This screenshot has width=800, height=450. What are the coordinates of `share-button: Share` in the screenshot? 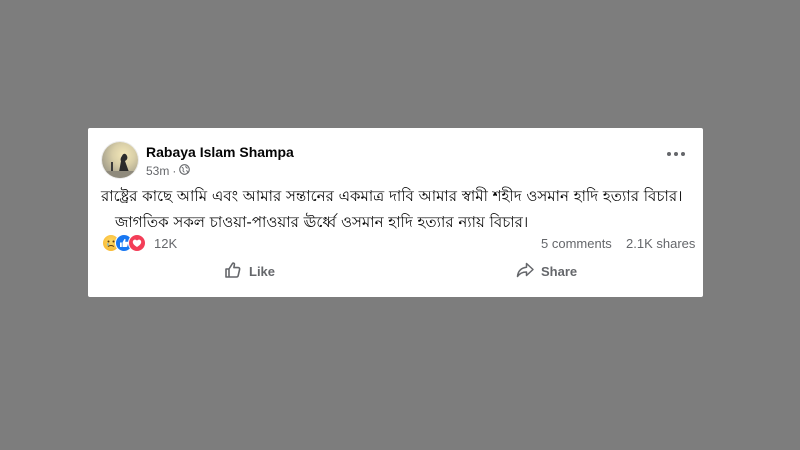 It's located at (546, 271).